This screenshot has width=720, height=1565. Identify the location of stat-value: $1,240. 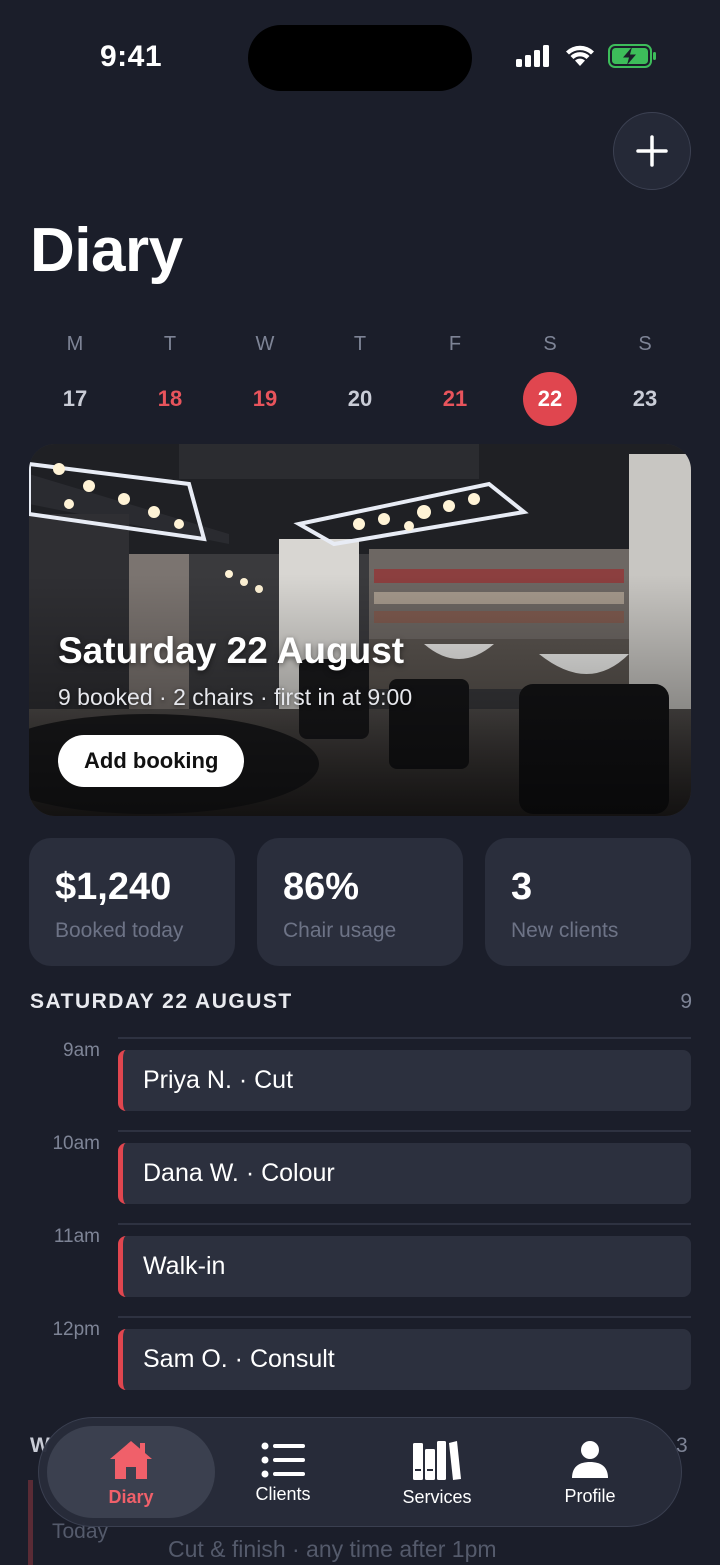
(113, 887).